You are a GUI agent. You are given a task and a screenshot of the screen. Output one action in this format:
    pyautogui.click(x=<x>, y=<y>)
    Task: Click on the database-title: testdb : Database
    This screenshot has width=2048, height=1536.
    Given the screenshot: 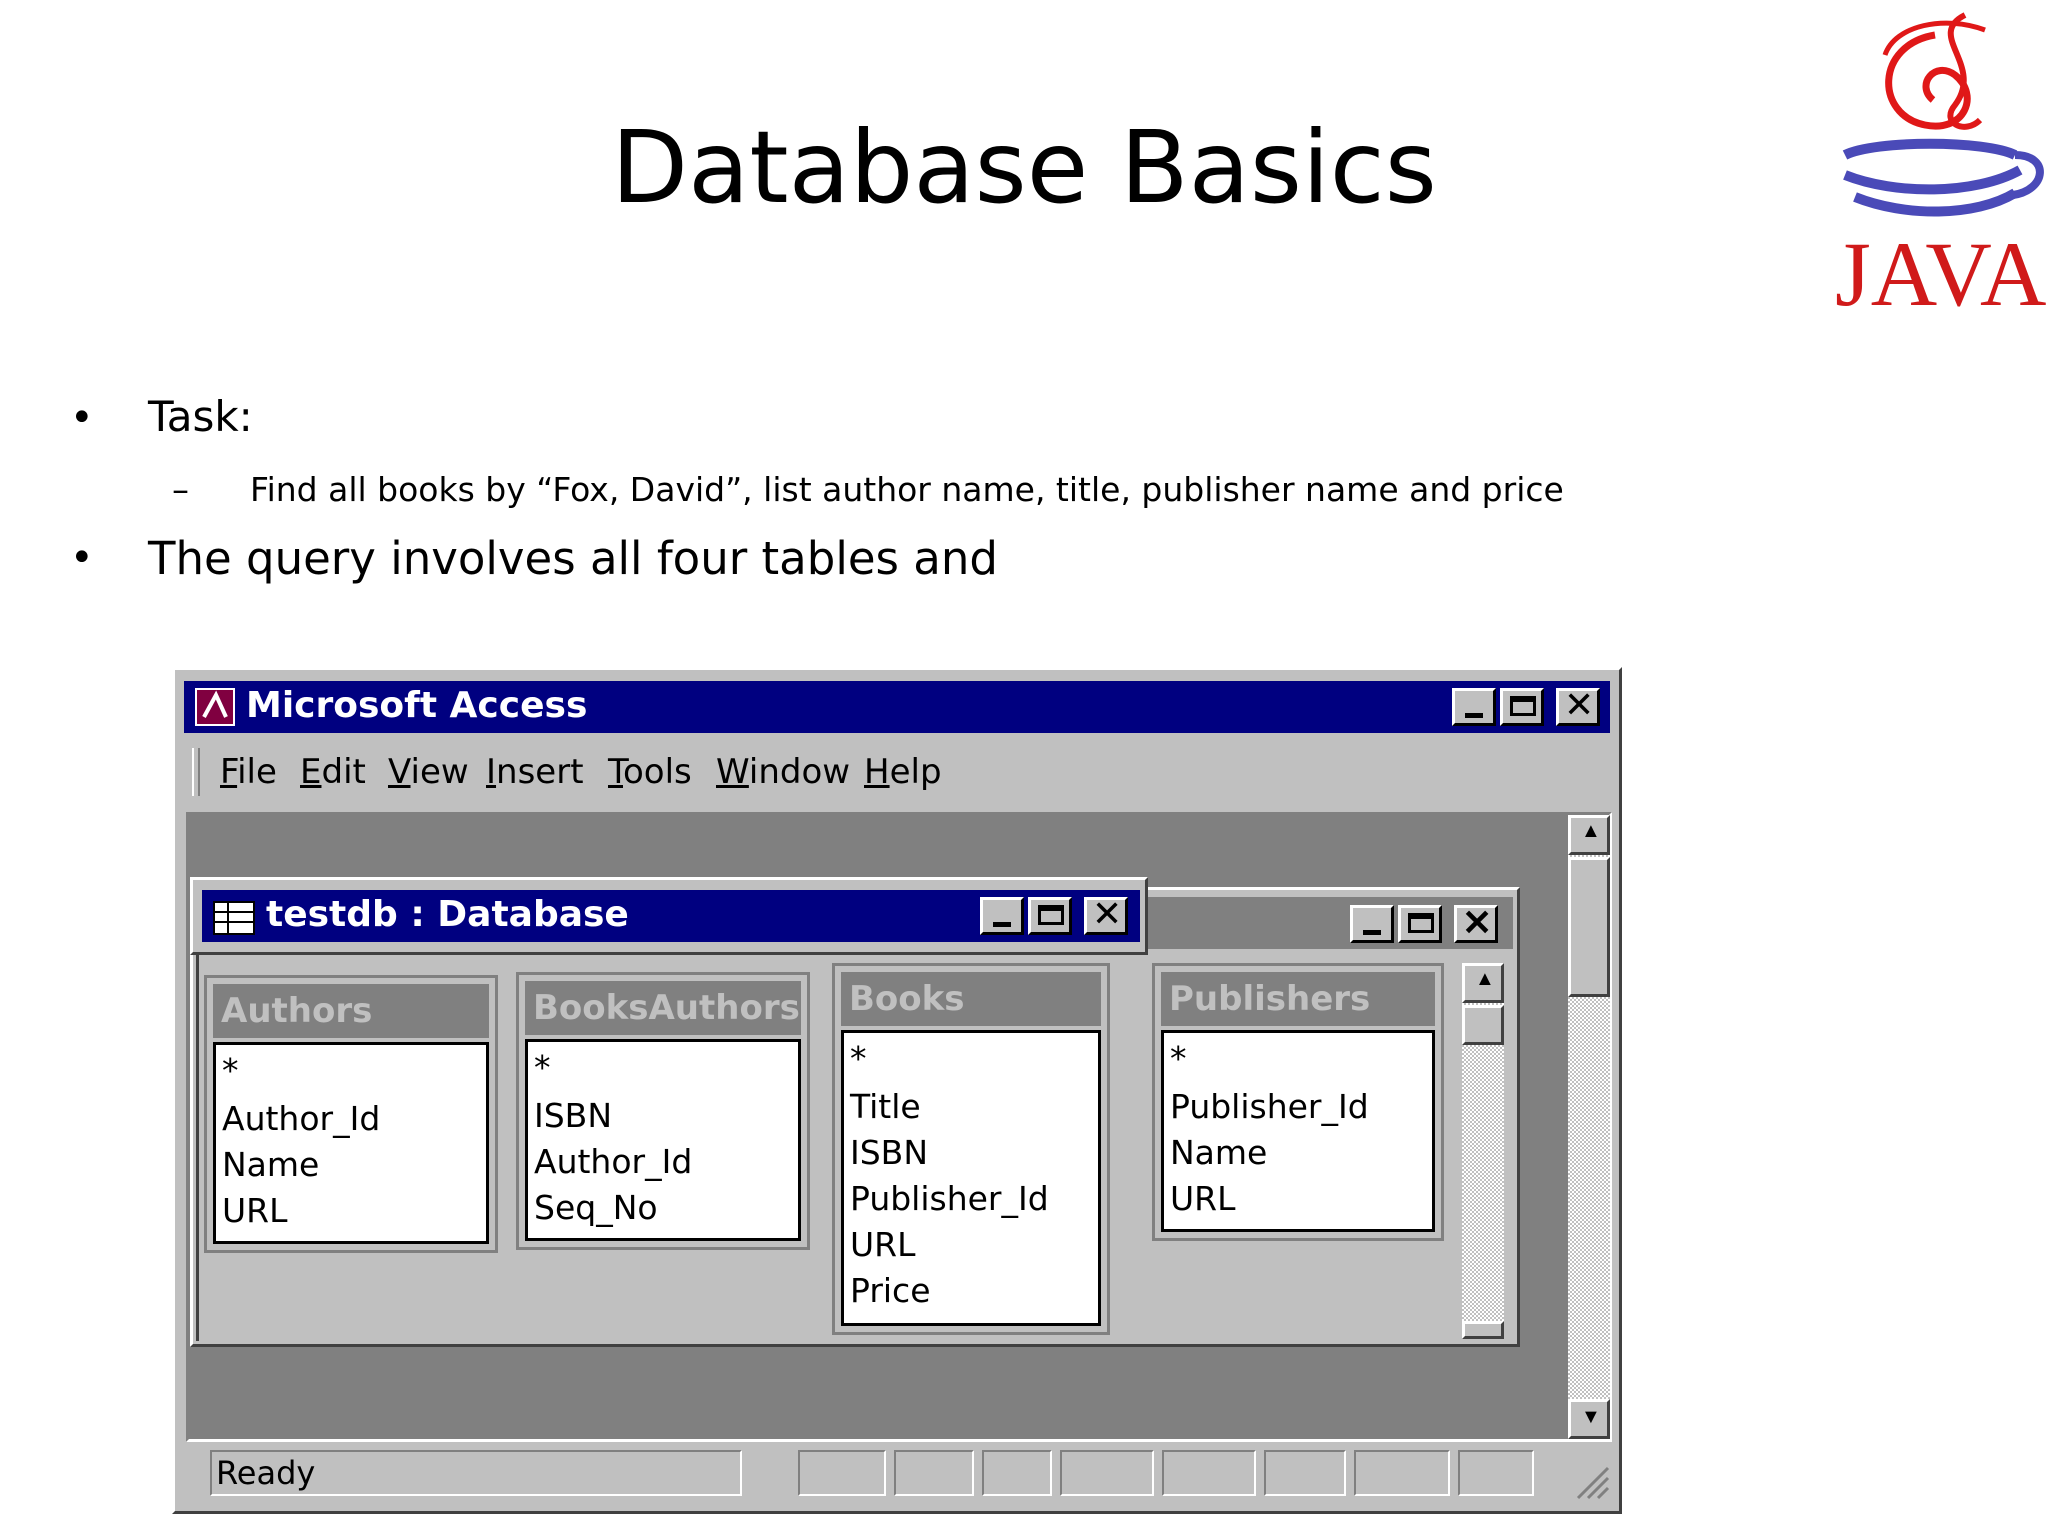 What is the action you would take?
    pyautogui.click(x=447, y=914)
    